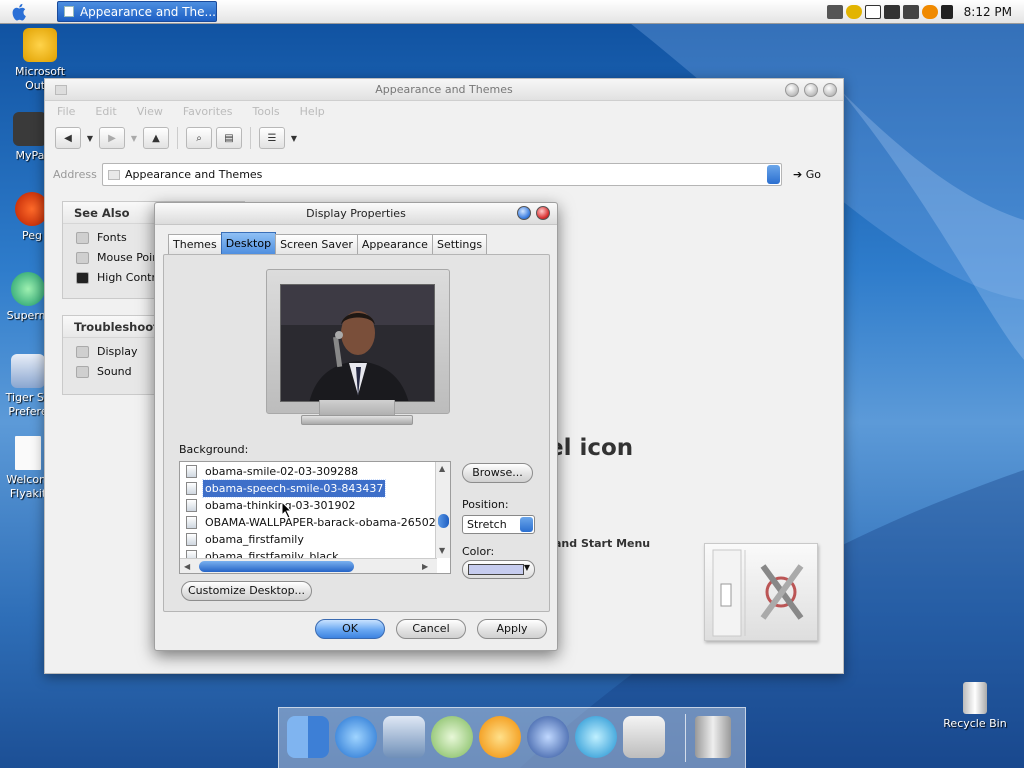  What do you see at coordinates (512, 629) in the screenshot?
I see `apply-button: Apply` at bounding box center [512, 629].